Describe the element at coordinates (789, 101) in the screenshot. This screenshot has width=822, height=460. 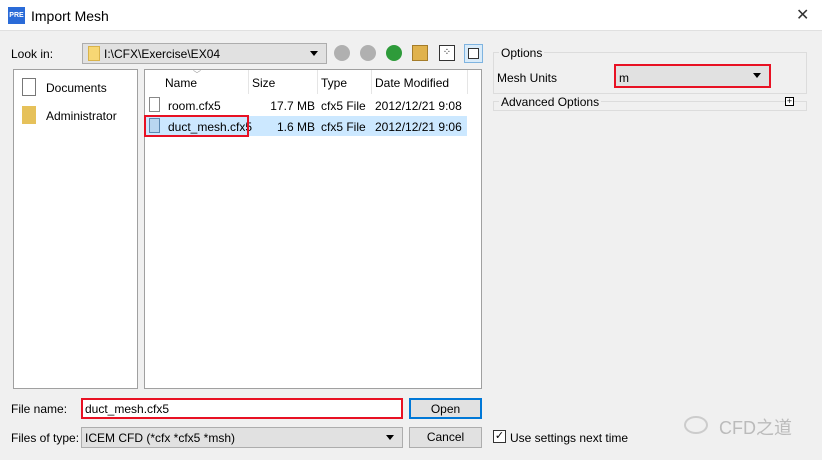
I see `expand-icon: +` at that location.